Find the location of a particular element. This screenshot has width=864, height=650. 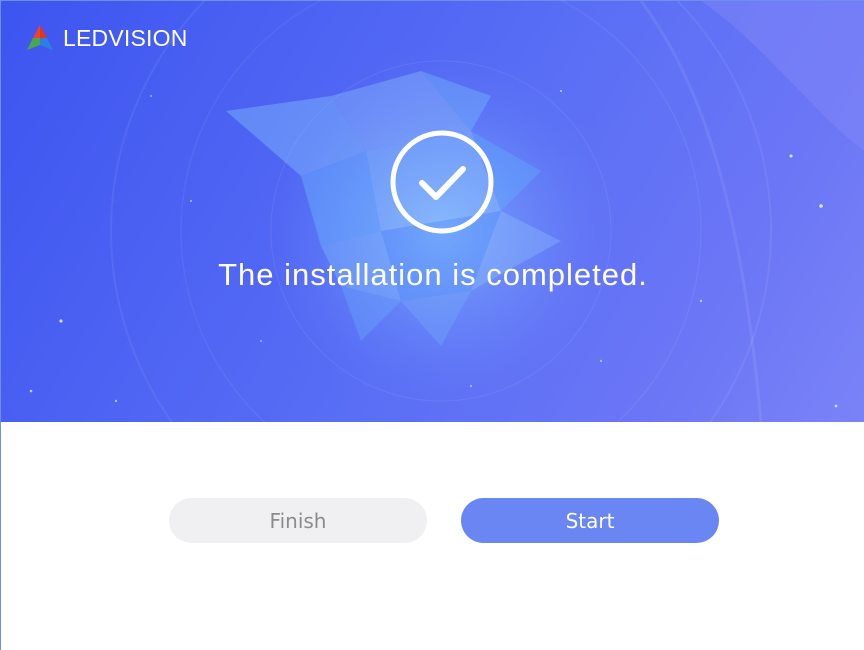

check-circle-icon is located at coordinates (442, 182).